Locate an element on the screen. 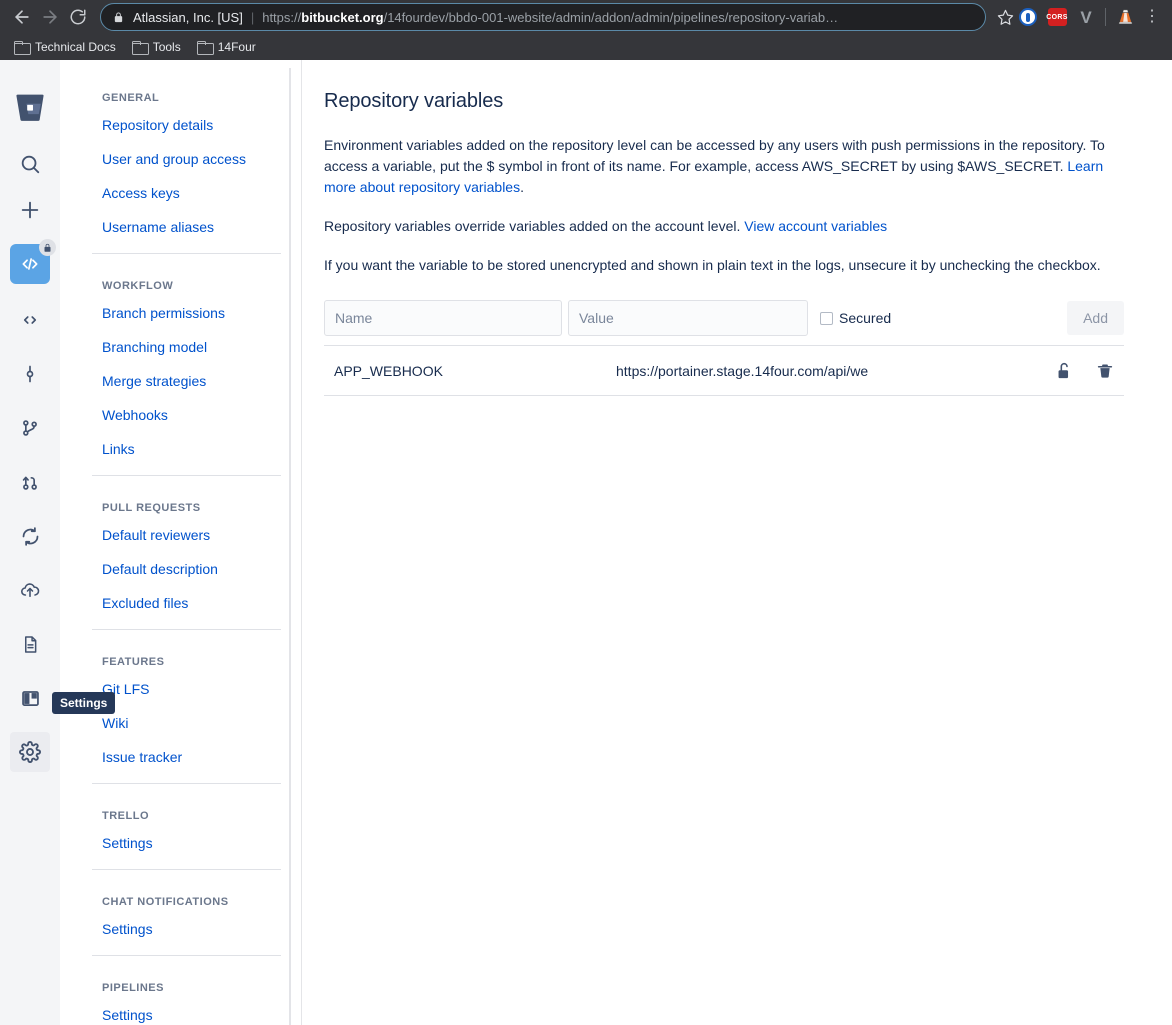  back-button is located at coordinates (22, 17).